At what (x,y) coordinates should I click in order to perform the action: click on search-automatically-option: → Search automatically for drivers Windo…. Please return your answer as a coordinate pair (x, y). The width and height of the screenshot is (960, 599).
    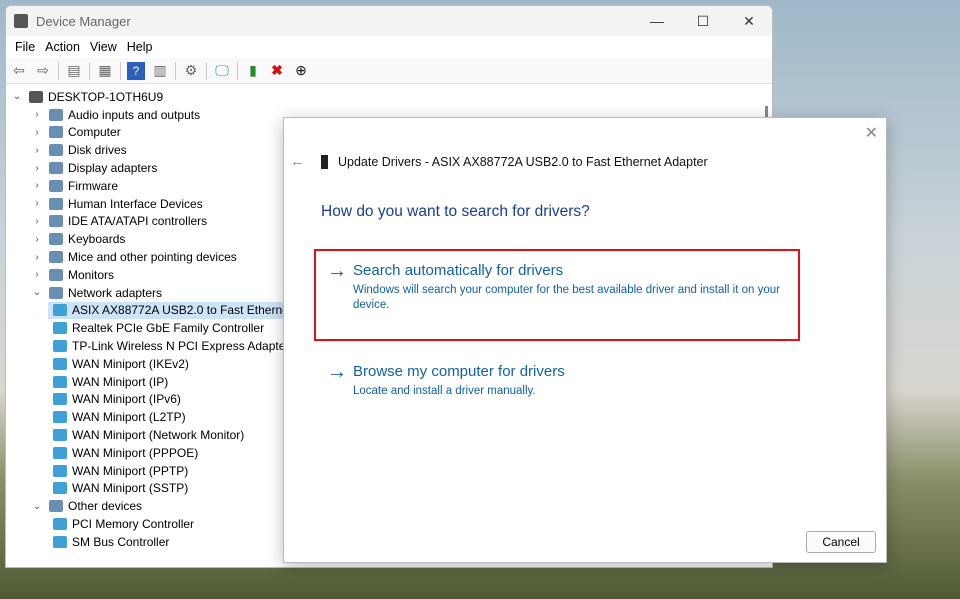
    Looking at the image, I should click on (555, 286).